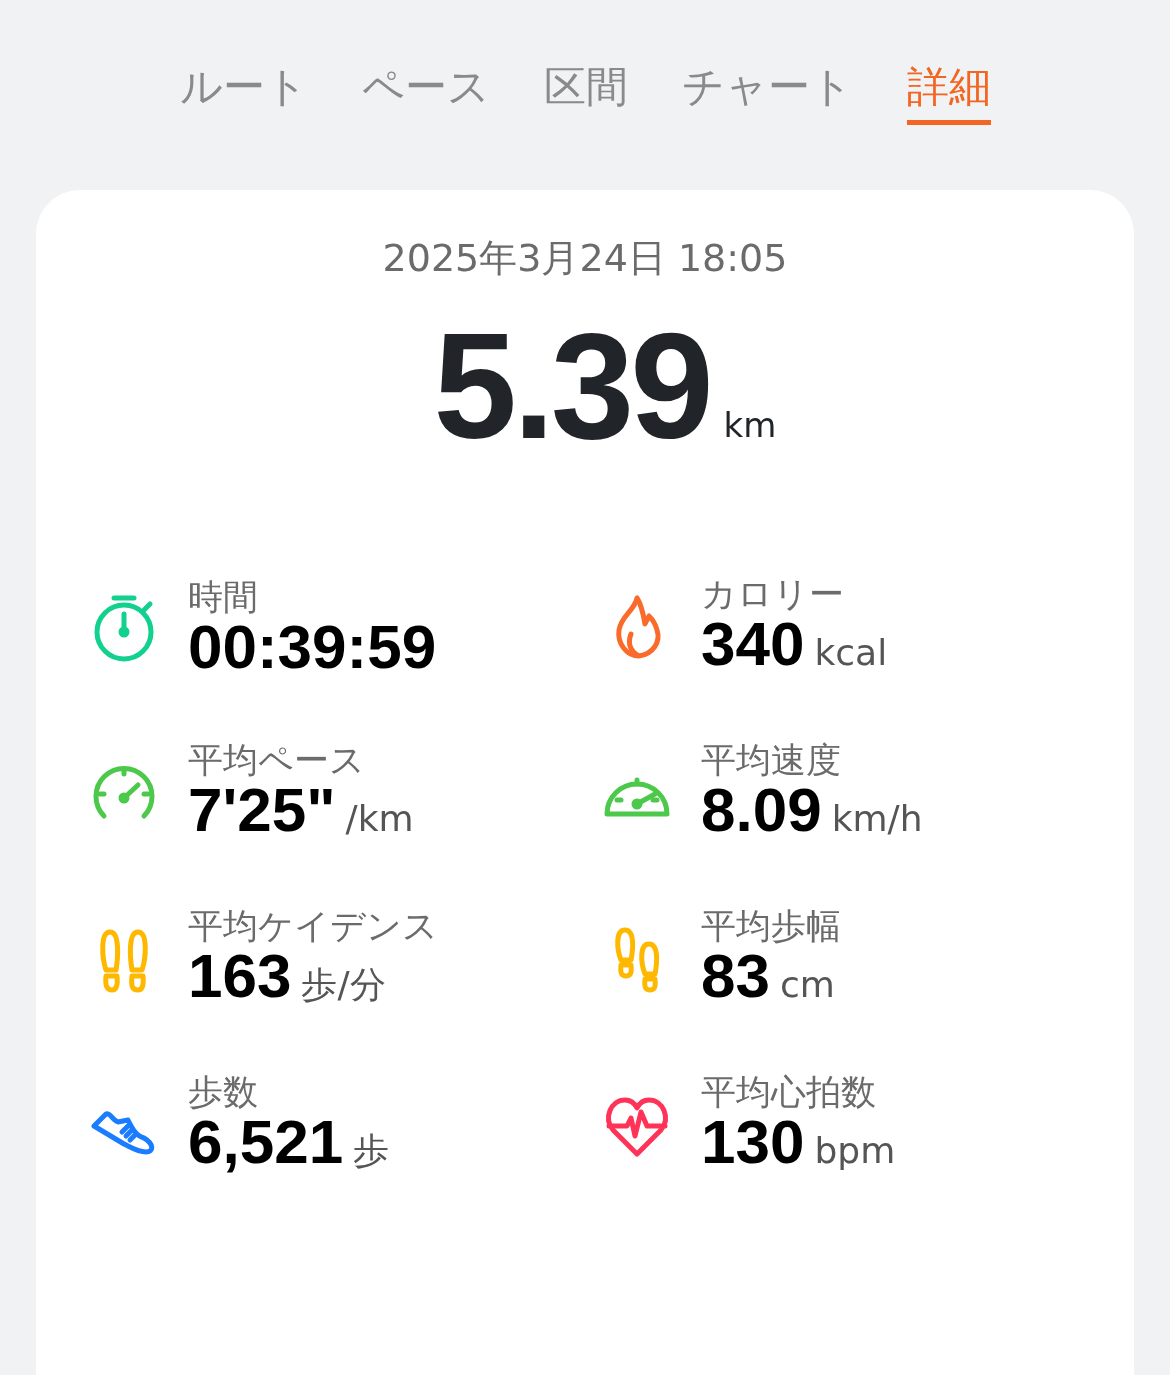 This screenshot has width=1170, height=1375. Describe the element at coordinates (753, 644) in the screenshot. I see `metric-value: 340` at that location.